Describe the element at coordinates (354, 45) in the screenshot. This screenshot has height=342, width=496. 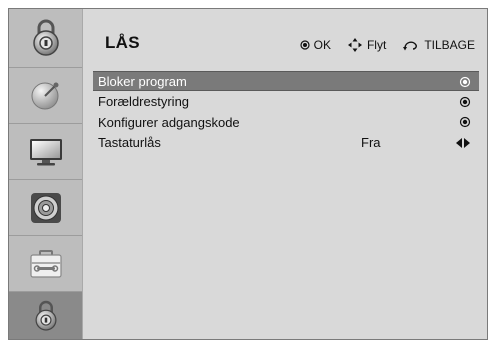
I see `move-arrows-icon` at that location.